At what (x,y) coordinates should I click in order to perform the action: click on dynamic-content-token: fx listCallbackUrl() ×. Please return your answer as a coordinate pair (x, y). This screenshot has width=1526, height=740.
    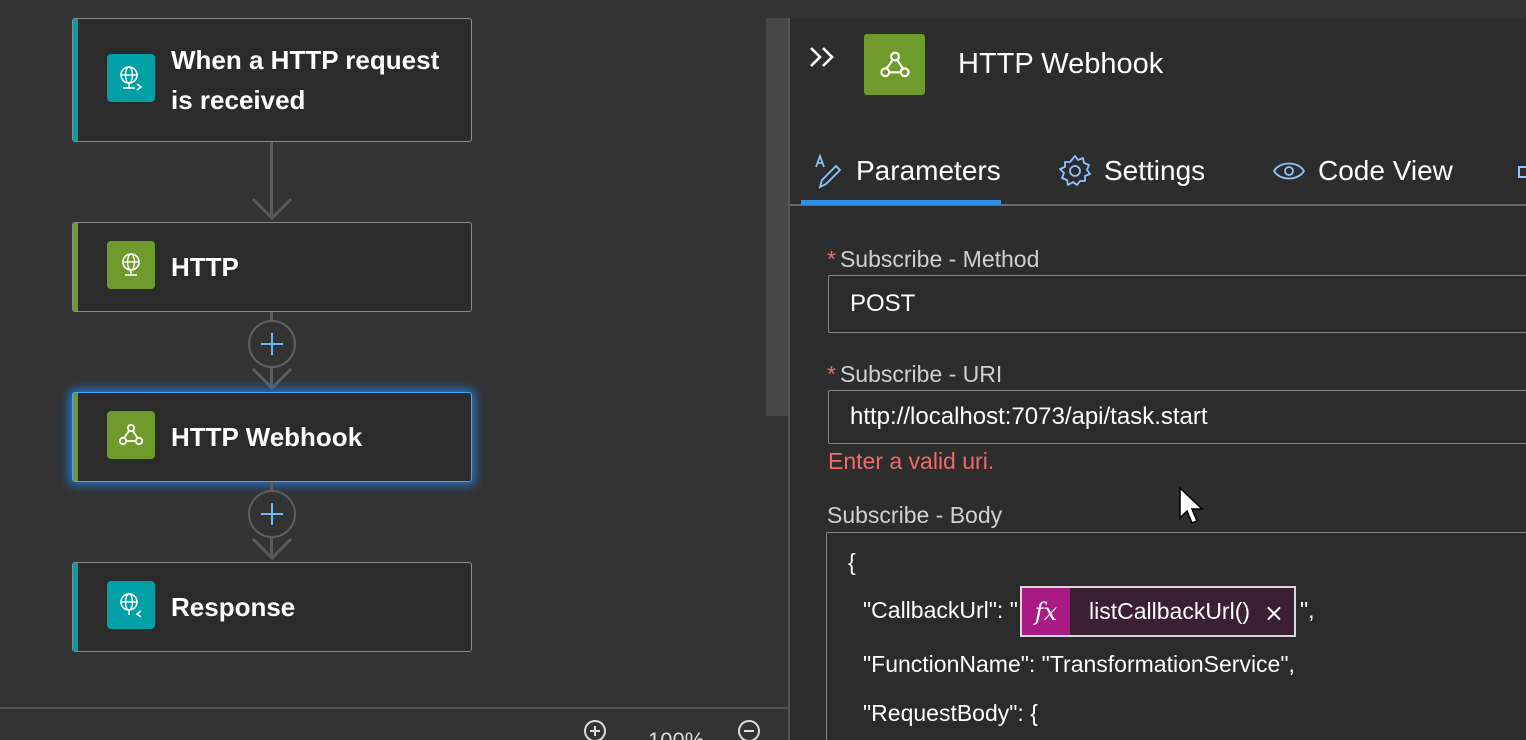
    Looking at the image, I should click on (1158, 611).